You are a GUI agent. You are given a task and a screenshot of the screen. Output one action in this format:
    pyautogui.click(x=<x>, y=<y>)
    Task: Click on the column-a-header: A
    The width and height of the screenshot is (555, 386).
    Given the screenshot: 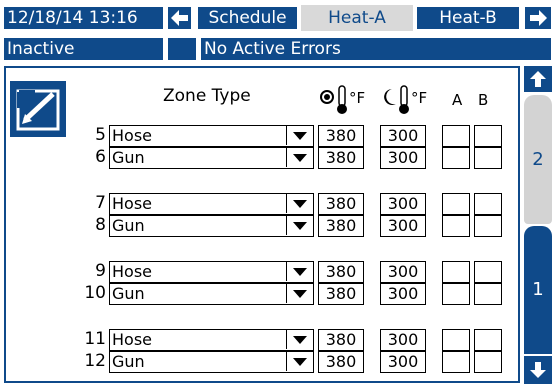 What is the action you would take?
    pyautogui.click(x=457, y=100)
    